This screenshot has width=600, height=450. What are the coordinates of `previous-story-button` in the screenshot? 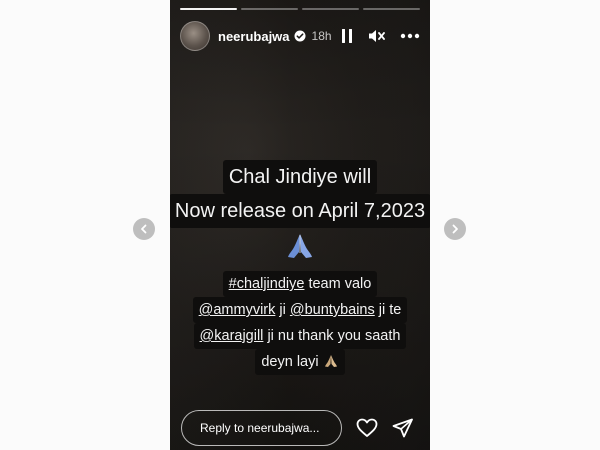 It's located at (144, 229).